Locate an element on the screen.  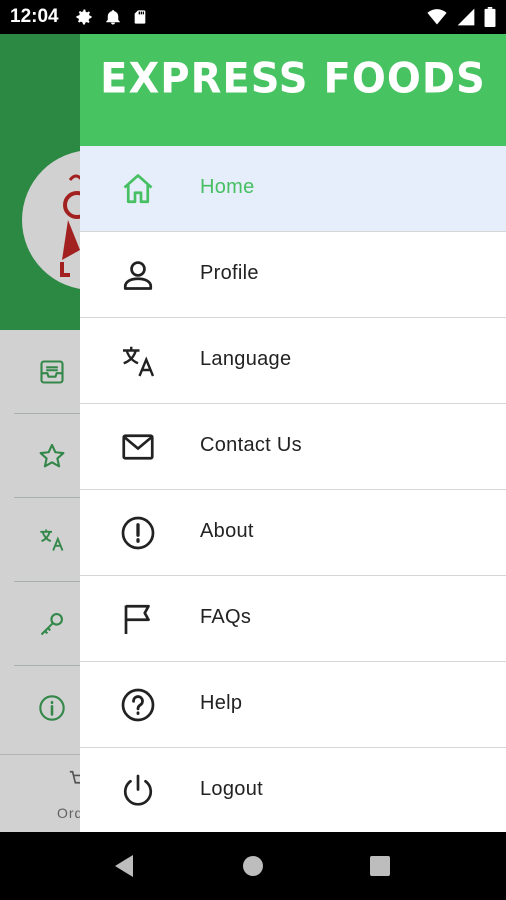
menu-item-faqs: FAQs is located at coordinates (293, 619).